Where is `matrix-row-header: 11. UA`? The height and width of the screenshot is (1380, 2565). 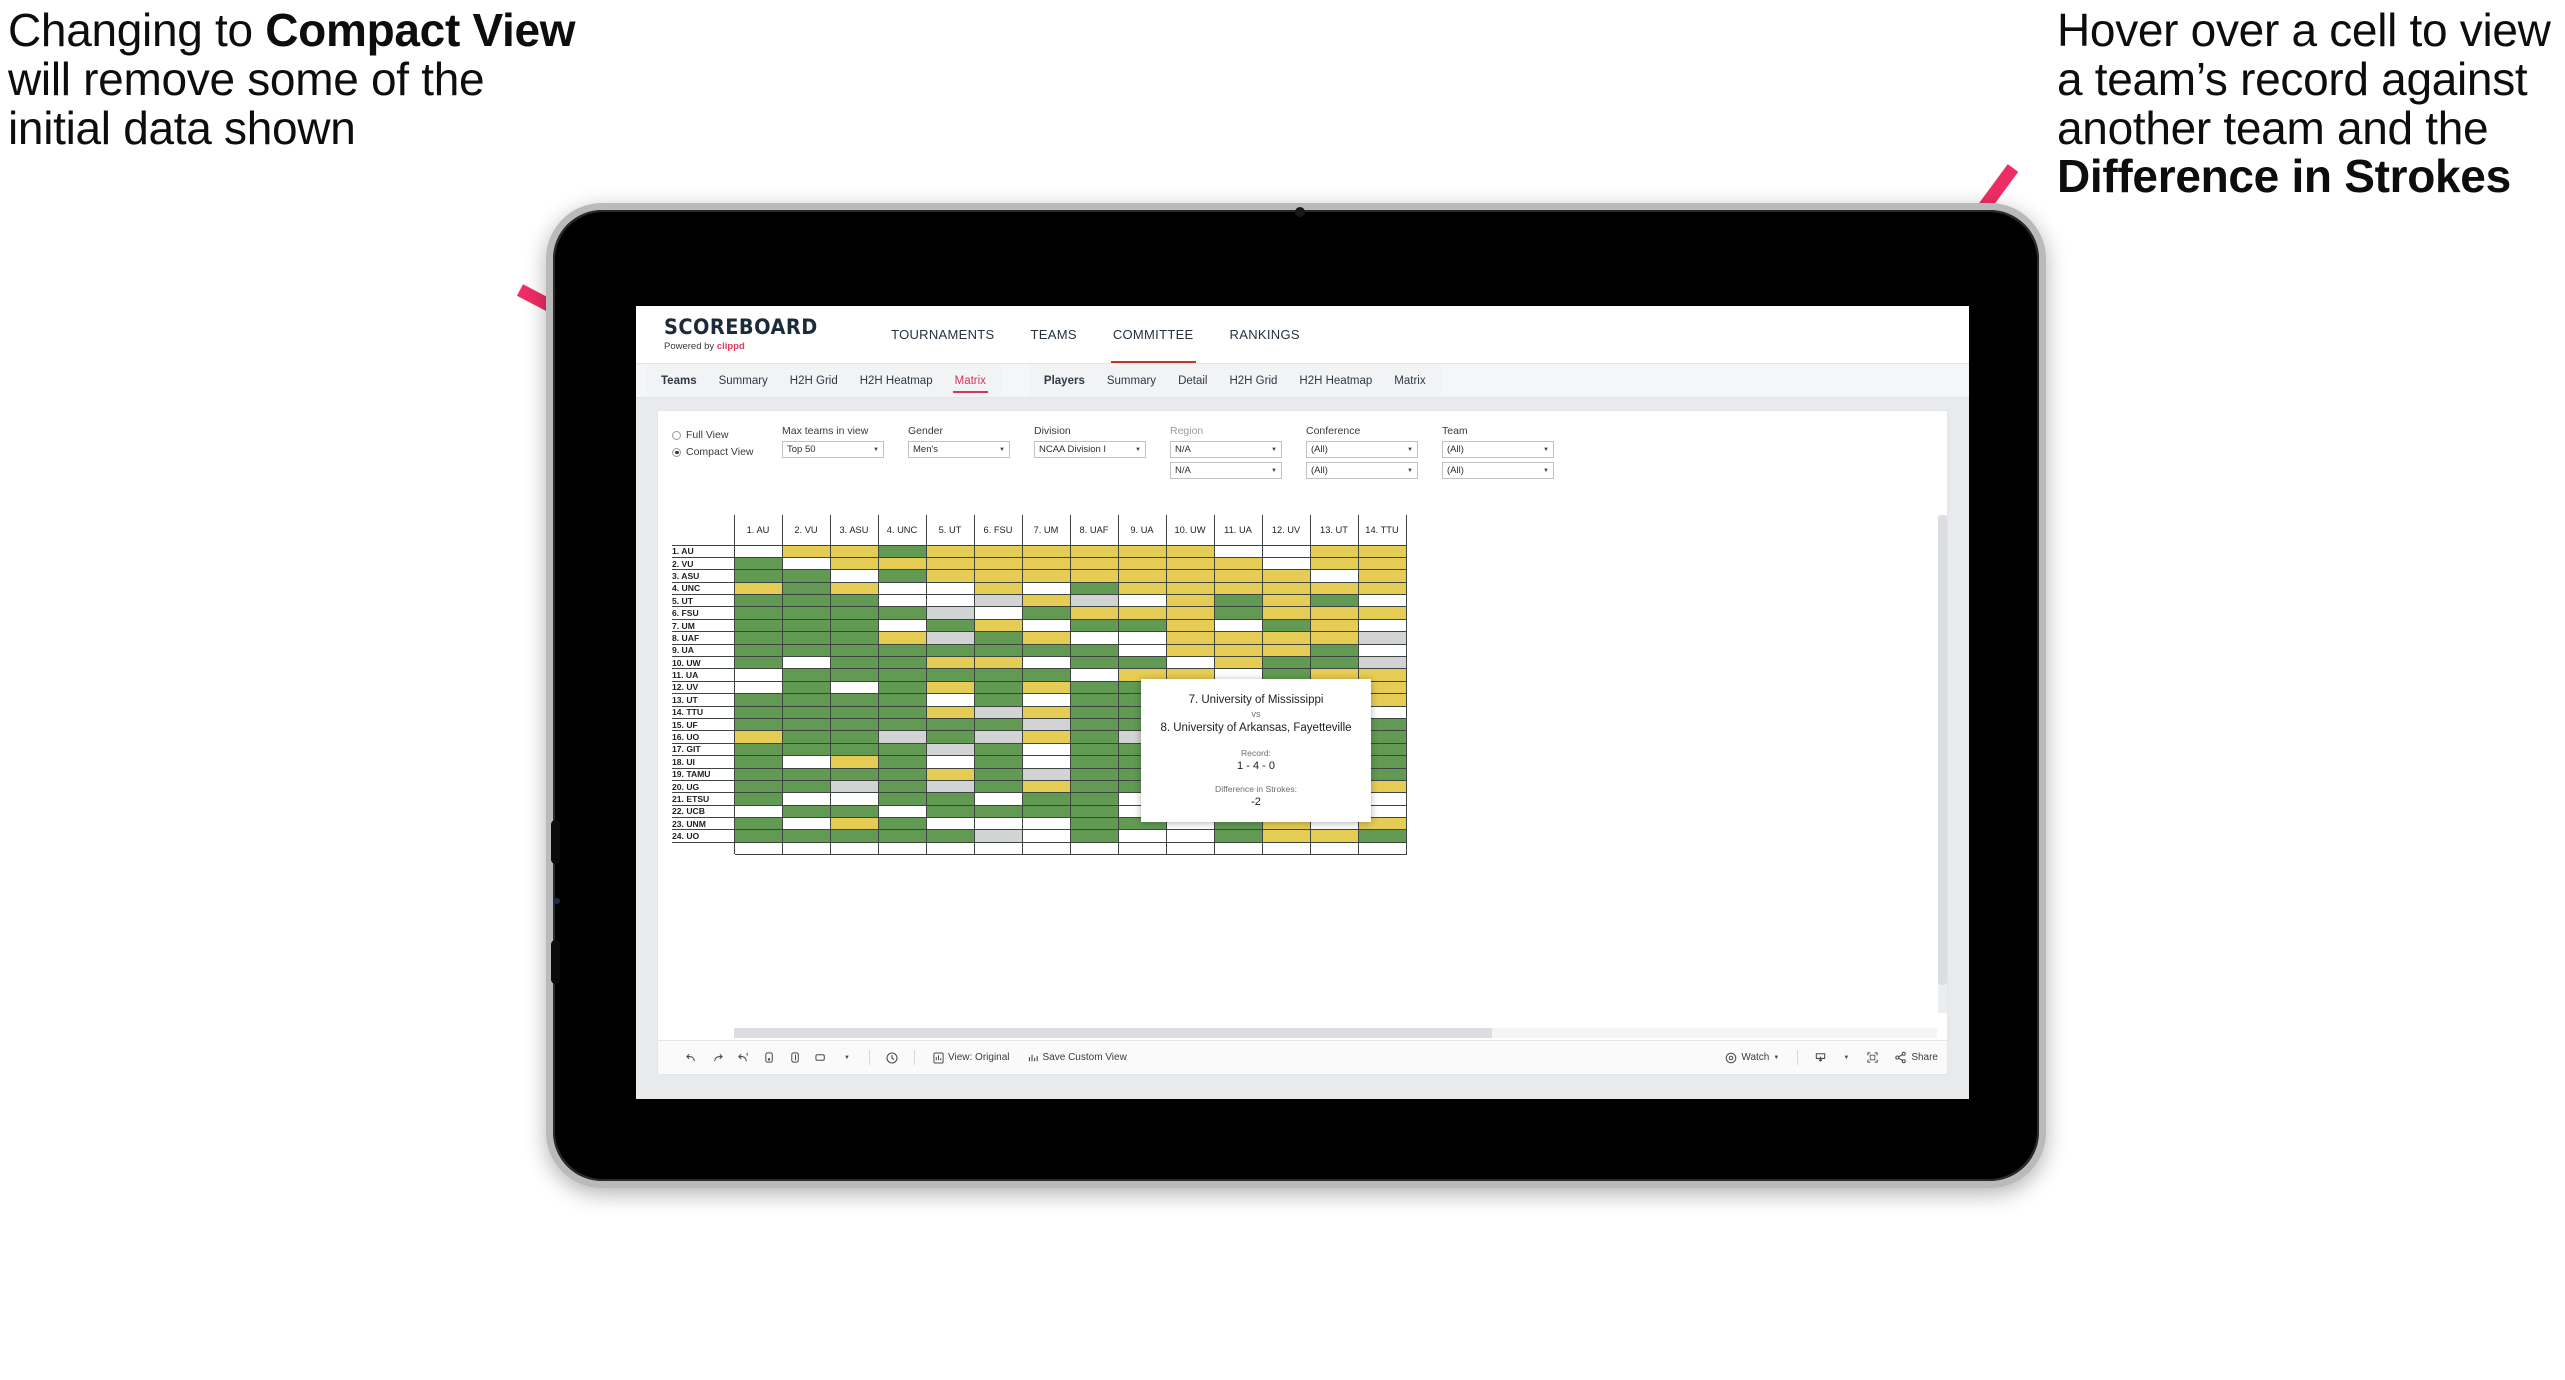
matrix-row-header: 11. UA is located at coordinates (703, 675).